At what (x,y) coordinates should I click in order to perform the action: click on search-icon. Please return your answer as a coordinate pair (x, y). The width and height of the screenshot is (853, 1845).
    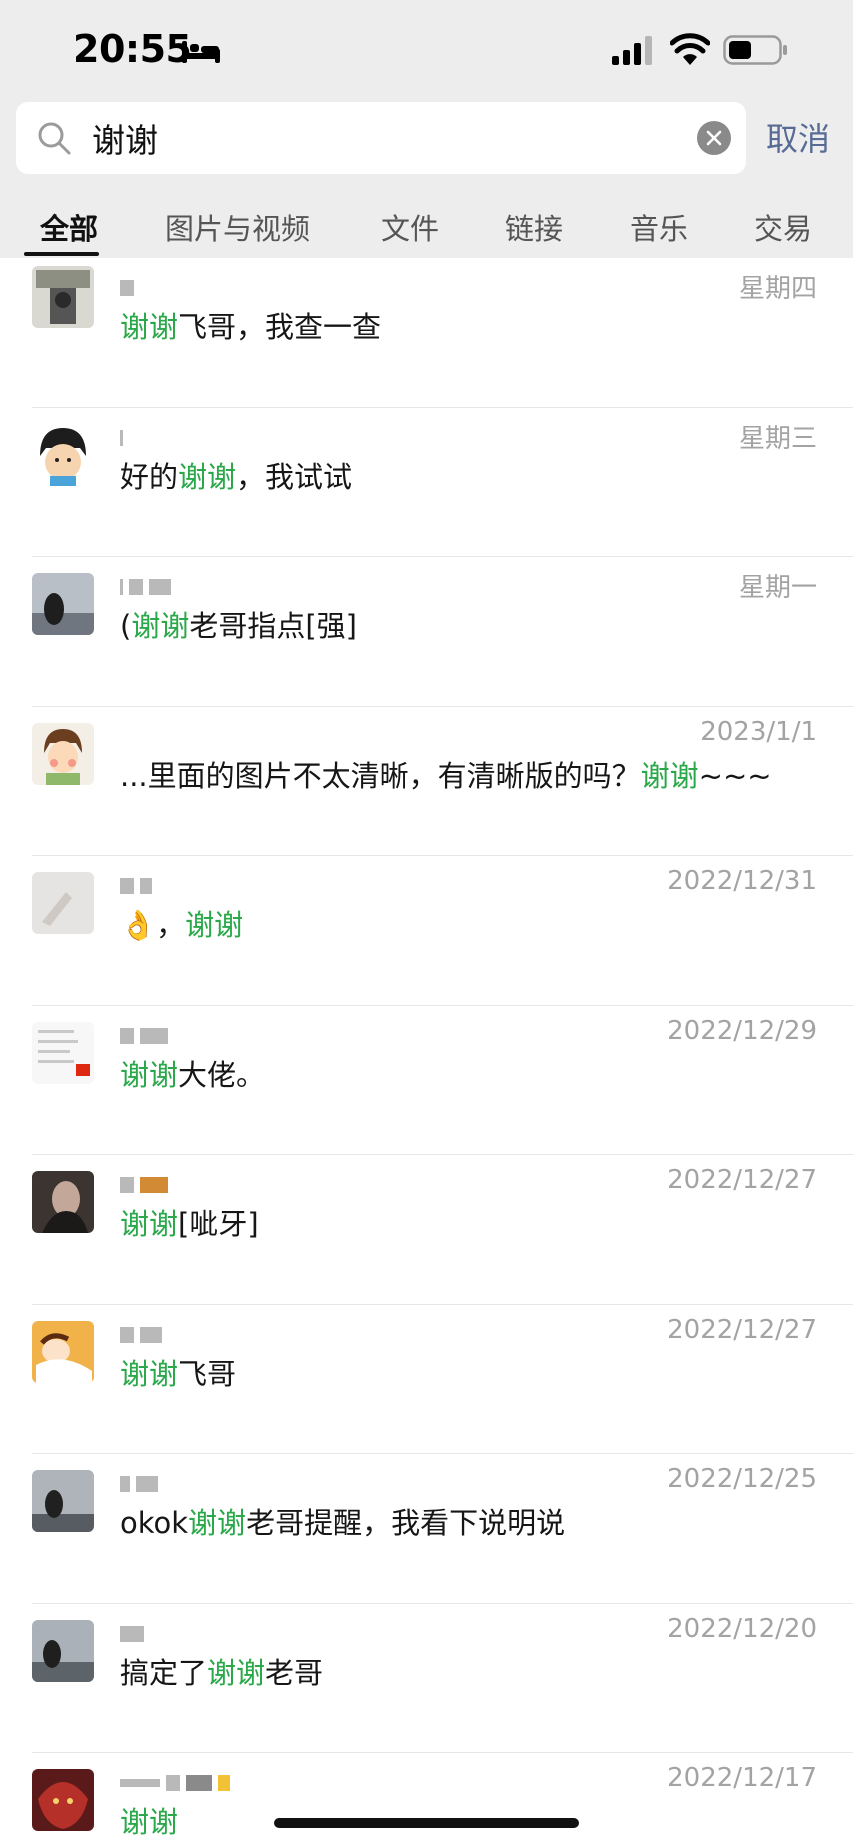
    Looking at the image, I should click on (54, 138).